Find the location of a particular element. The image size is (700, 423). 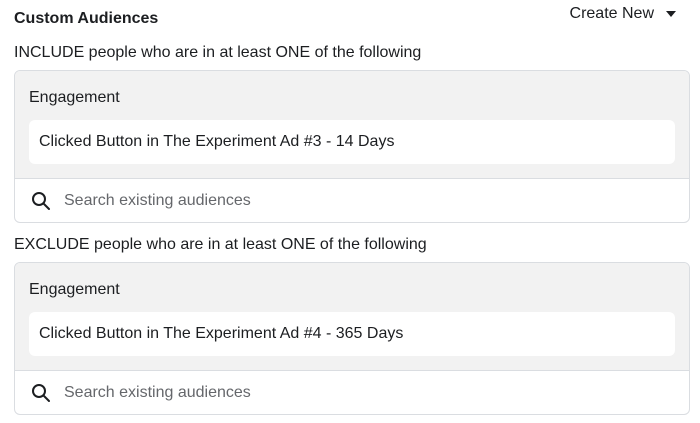

include-group-title: Engagement is located at coordinates (74, 97).